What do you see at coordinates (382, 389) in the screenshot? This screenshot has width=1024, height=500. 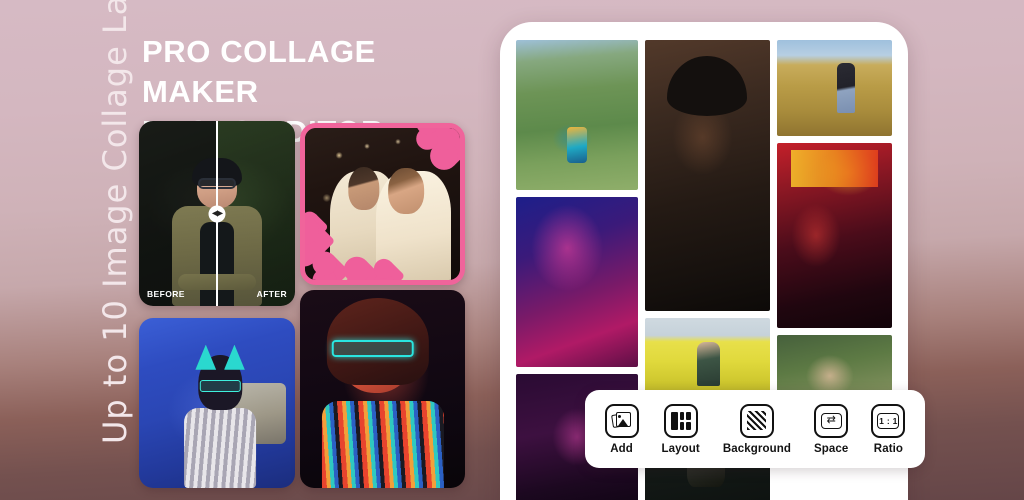 I see `neon-portrait-card` at bounding box center [382, 389].